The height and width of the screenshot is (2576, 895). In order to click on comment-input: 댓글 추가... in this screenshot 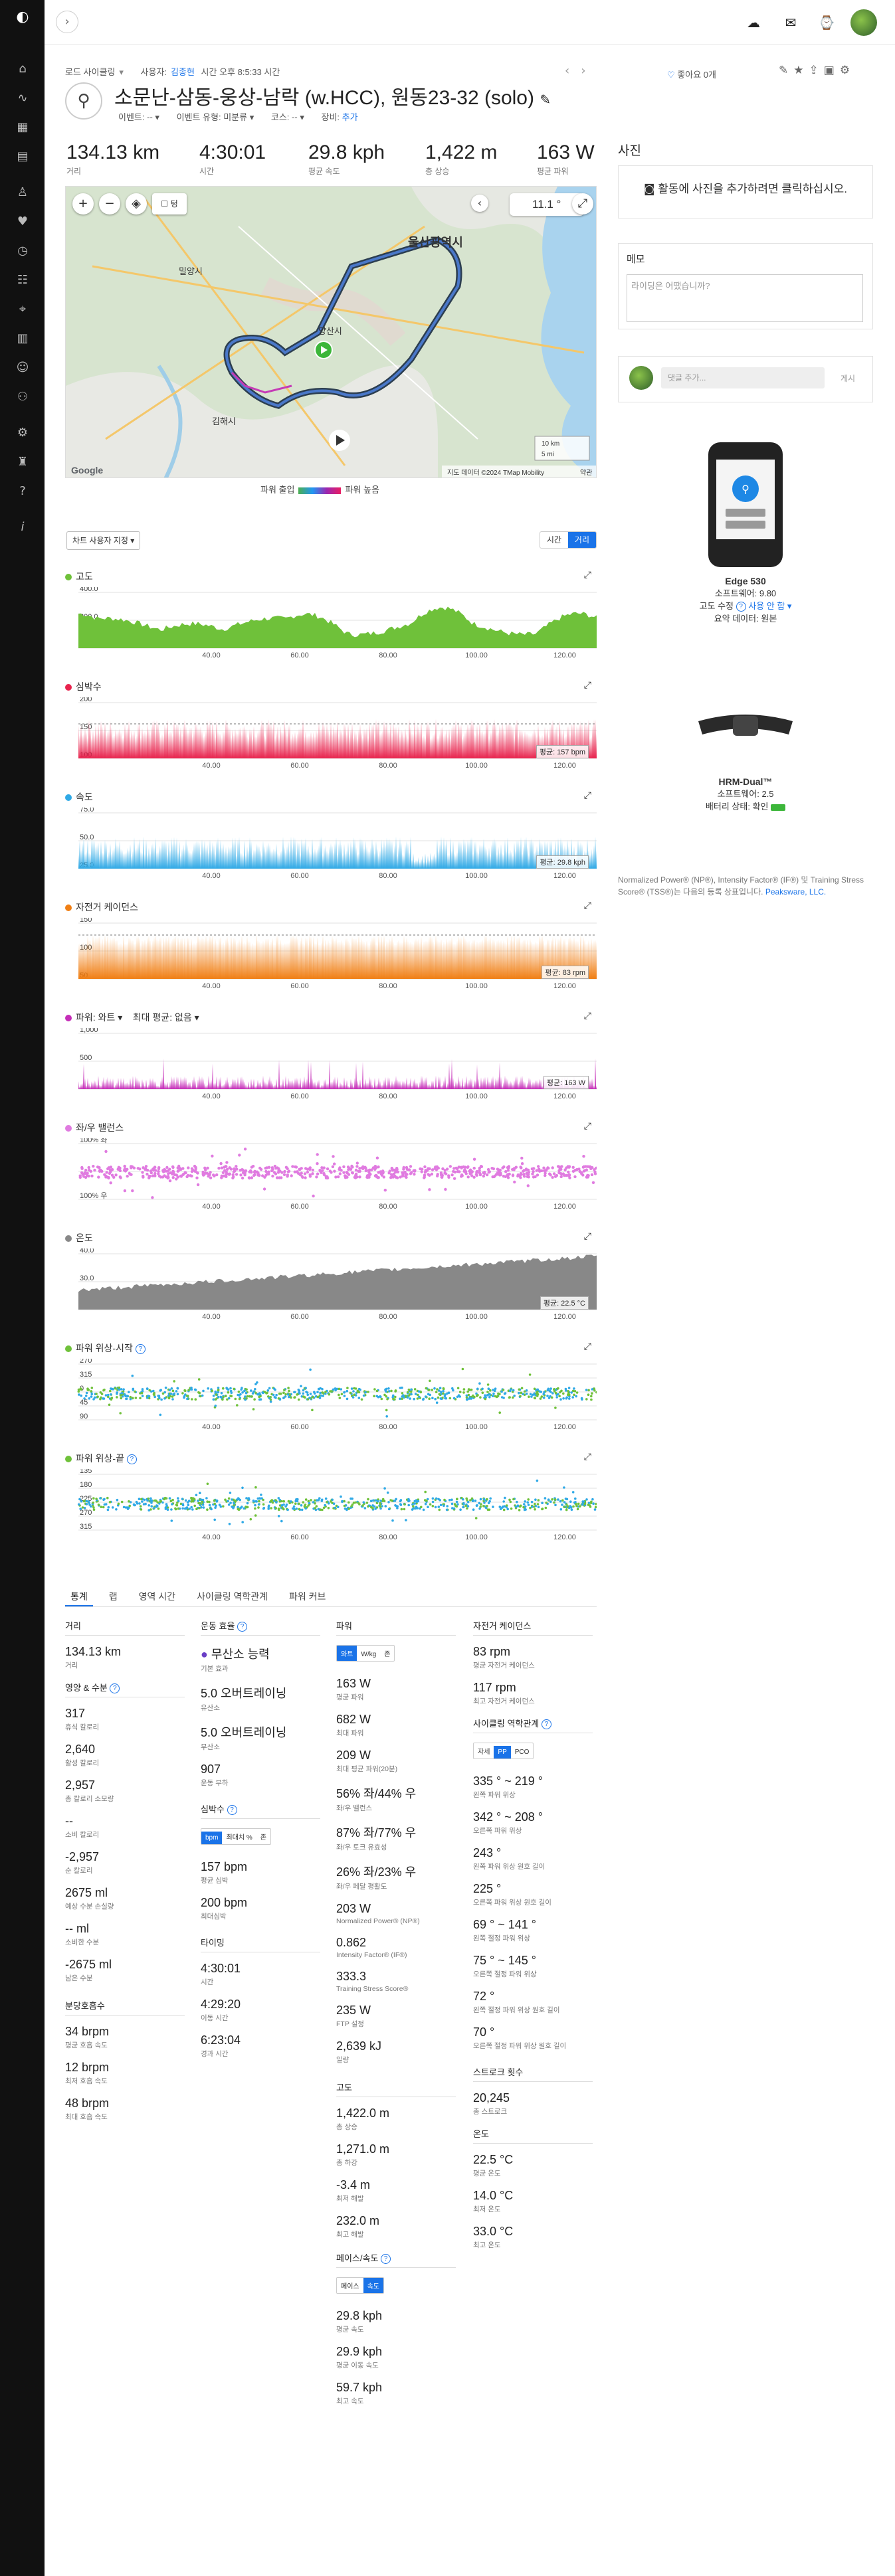, I will do `click(743, 377)`.